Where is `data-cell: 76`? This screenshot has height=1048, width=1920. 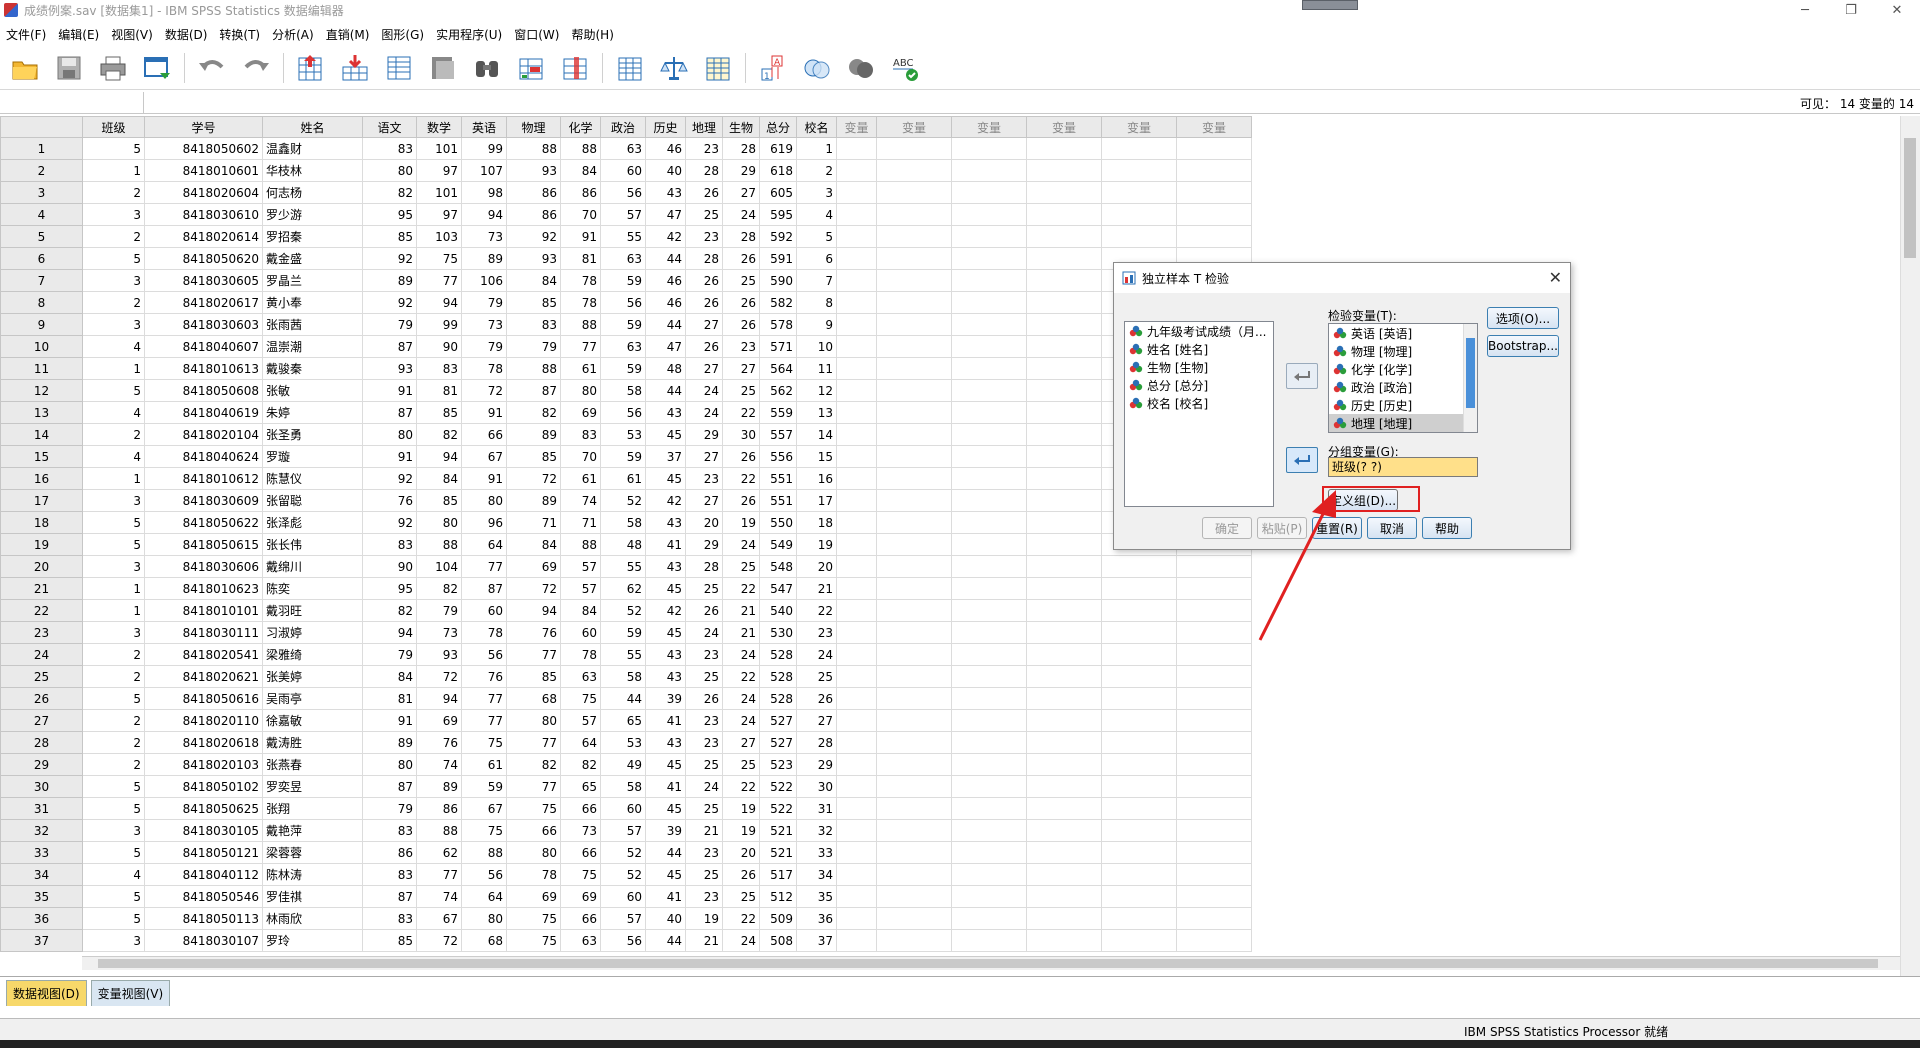 data-cell: 76 is located at coordinates (533, 632).